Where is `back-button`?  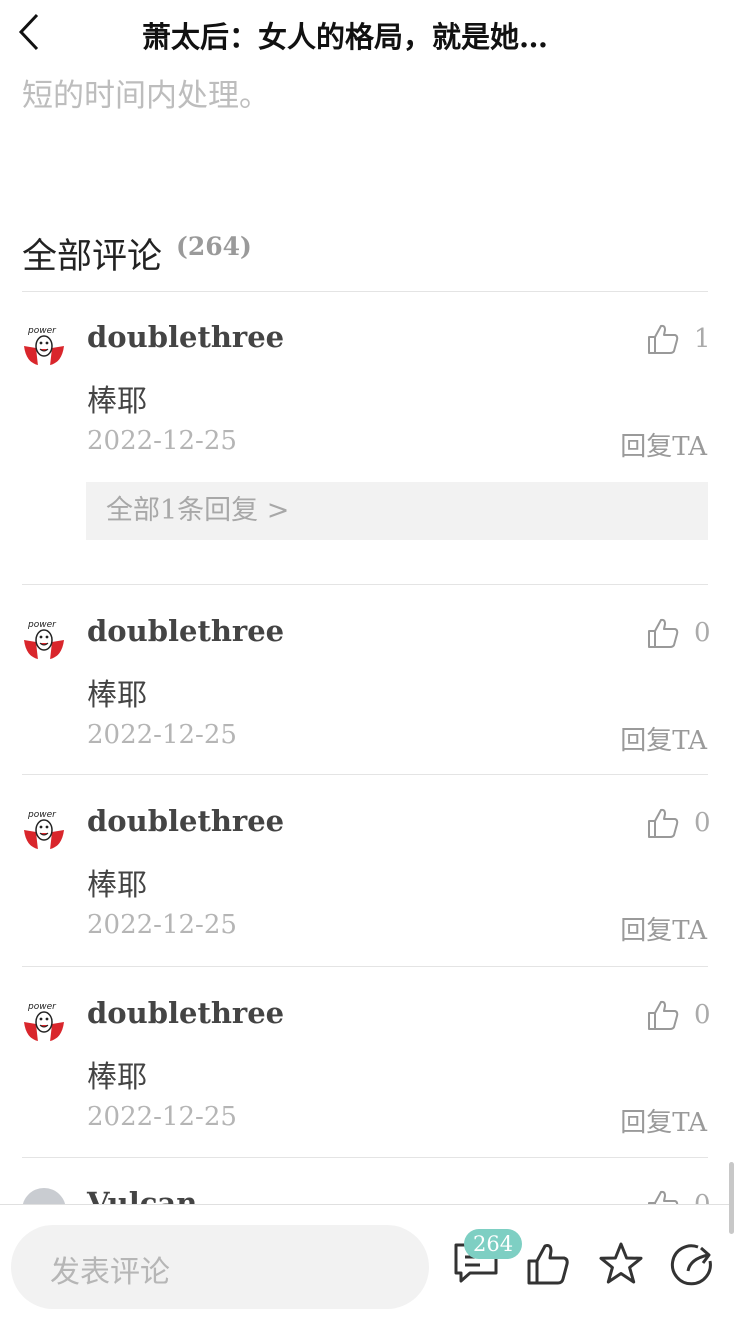
back-button is located at coordinates (29, 32).